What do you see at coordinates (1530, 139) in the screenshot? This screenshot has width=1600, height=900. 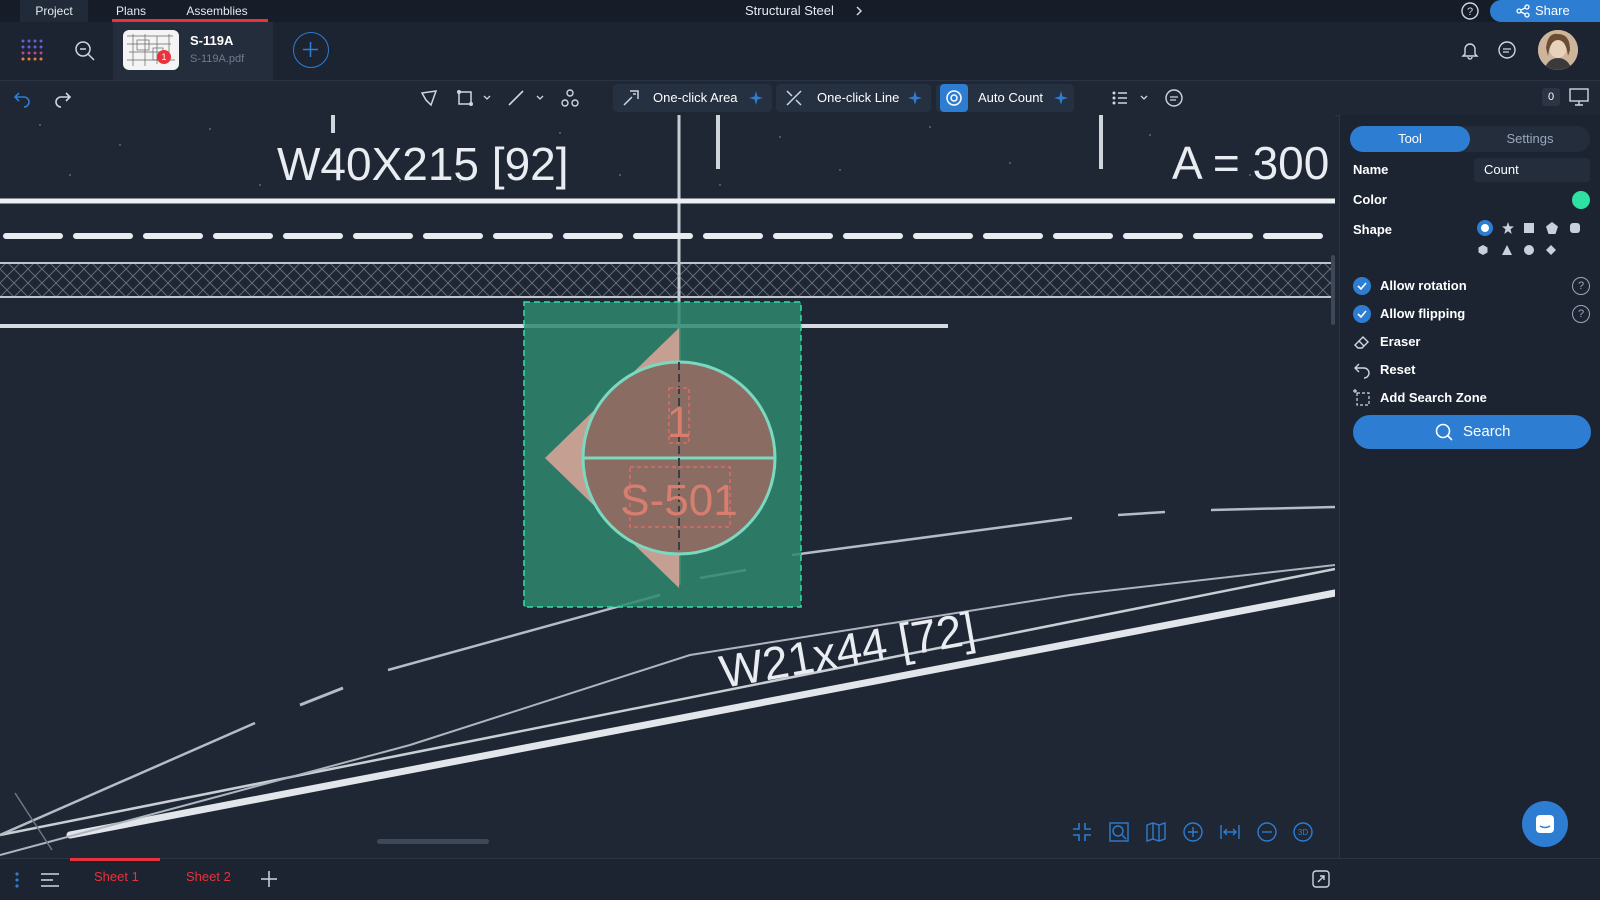 I see `tab-settings: Settings` at bounding box center [1530, 139].